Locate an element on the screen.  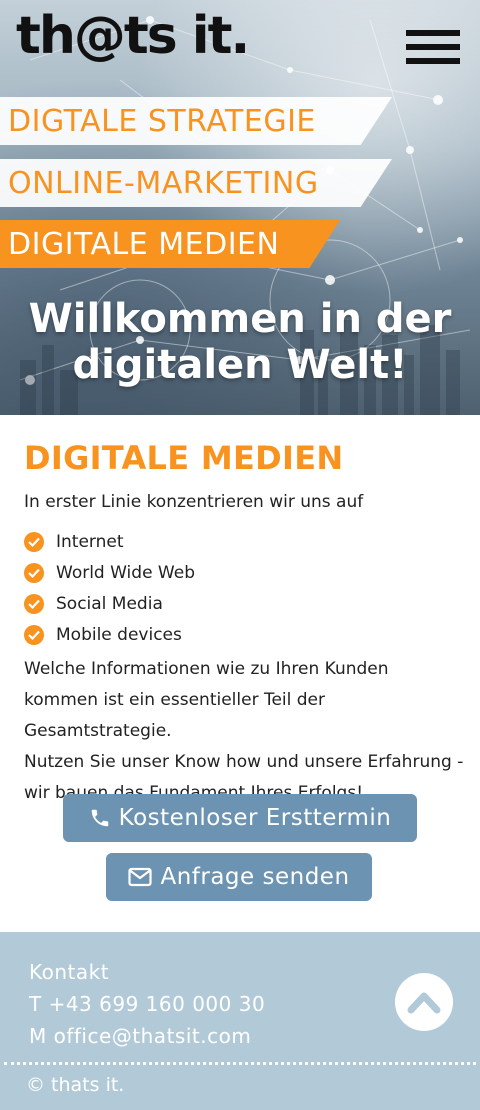
hero-band-strategy: DIGTALE STRATEGIE is located at coordinates (196, 121).